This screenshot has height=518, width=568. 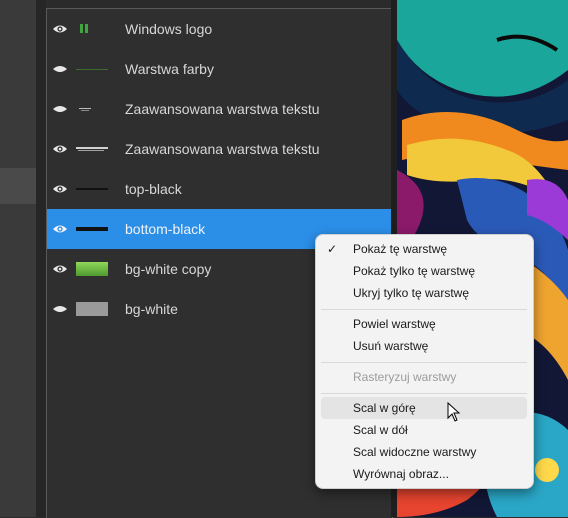 I want to click on menu-item-delete-layer: Usuń warstwę, so click(x=424, y=346).